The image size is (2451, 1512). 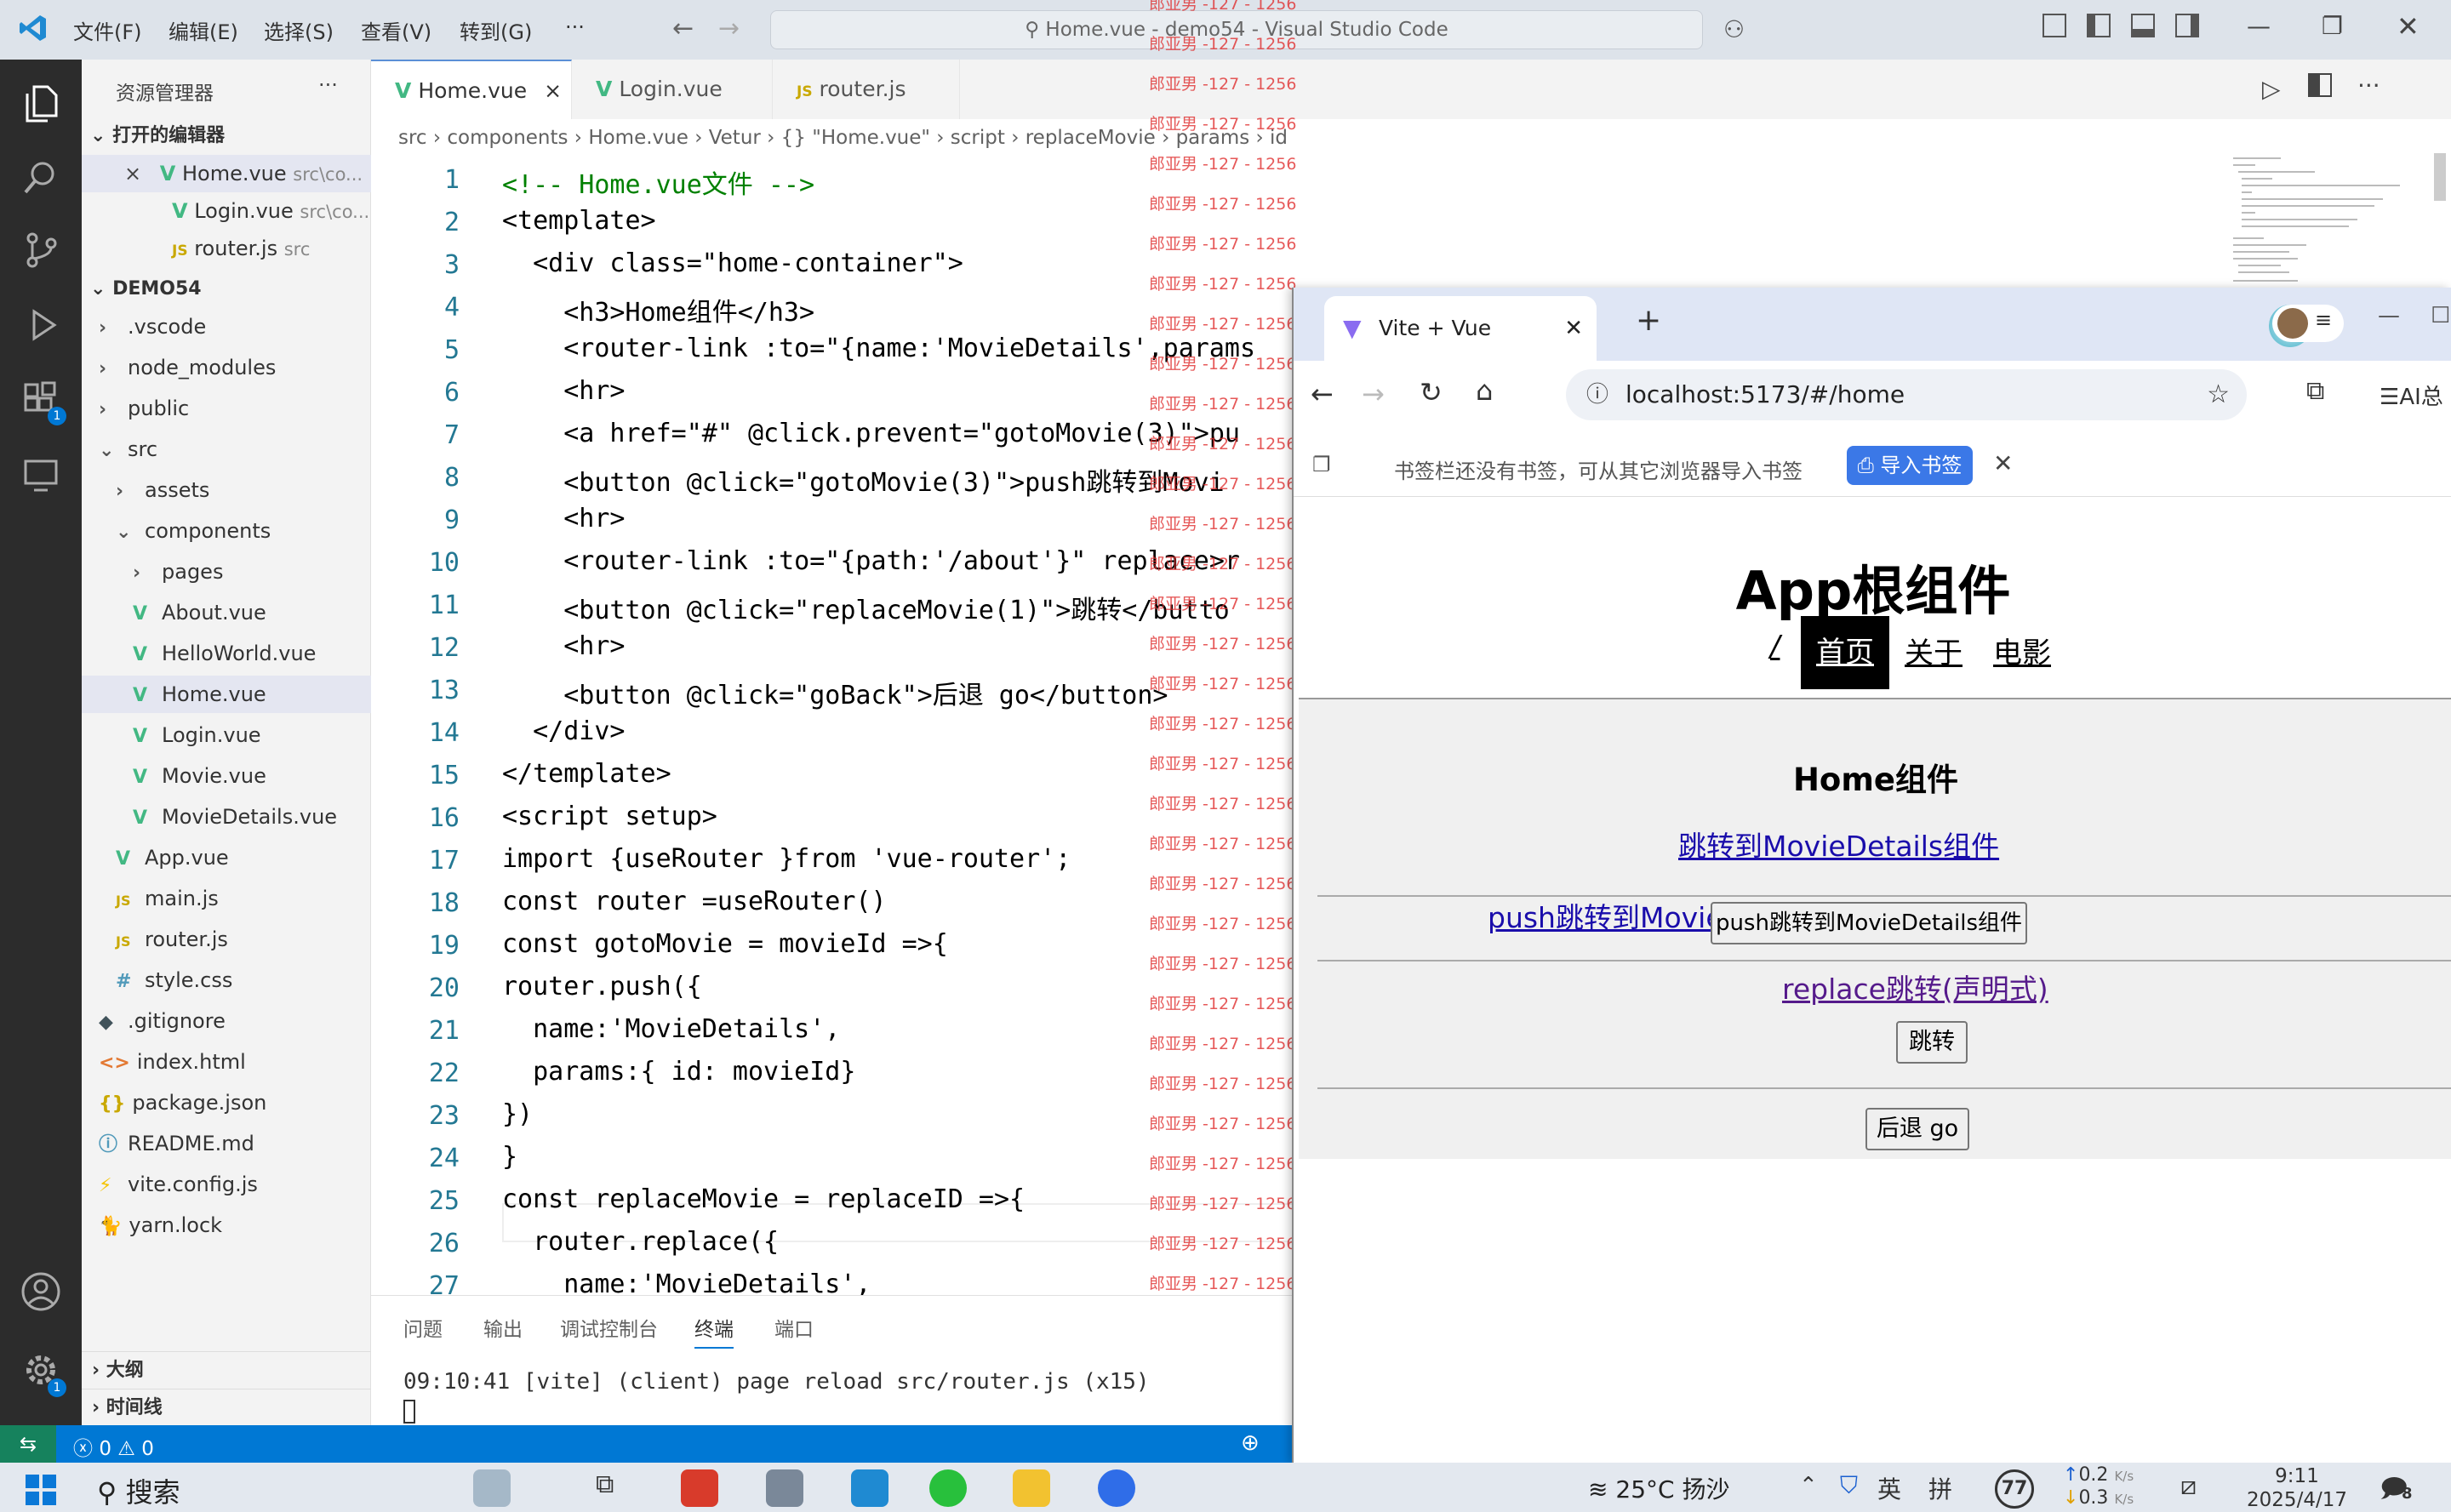 I want to click on open-editors-header: ⌄ 打开的编辑器, so click(x=227, y=136).